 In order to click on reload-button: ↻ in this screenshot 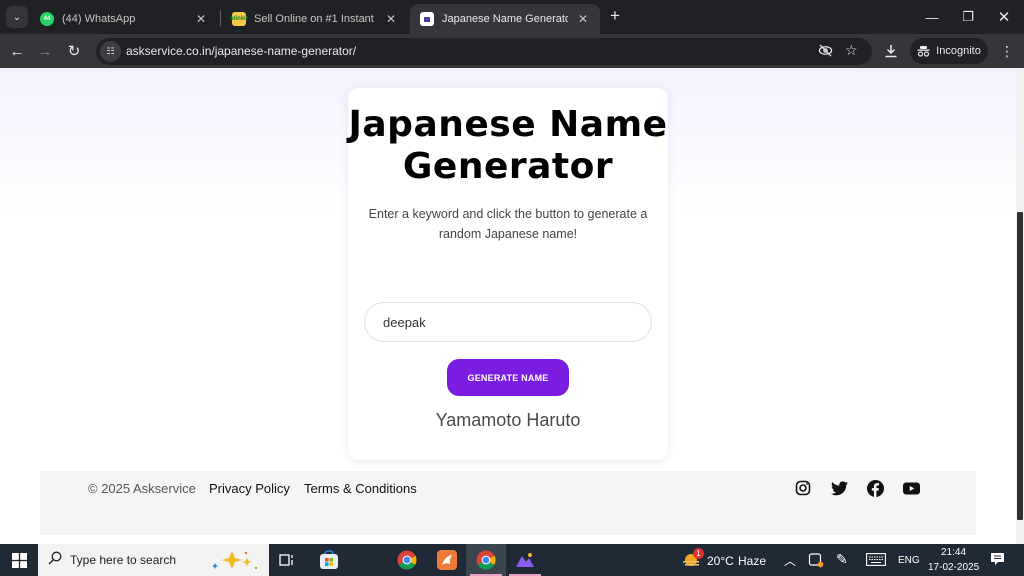, I will do `click(74, 51)`.